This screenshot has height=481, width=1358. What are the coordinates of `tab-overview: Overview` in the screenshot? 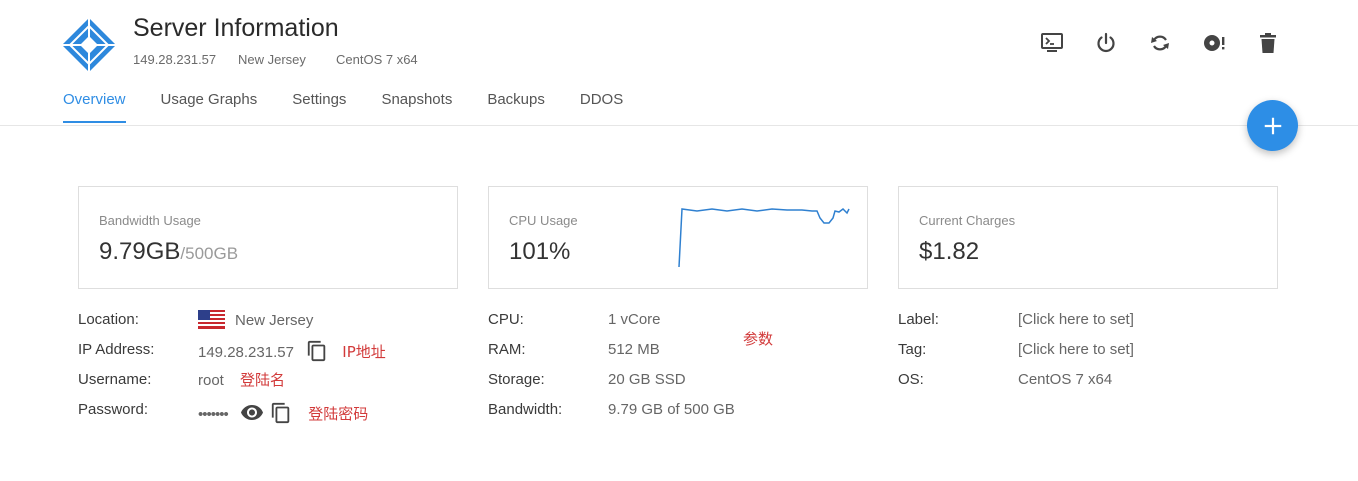 It's located at (94, 107).